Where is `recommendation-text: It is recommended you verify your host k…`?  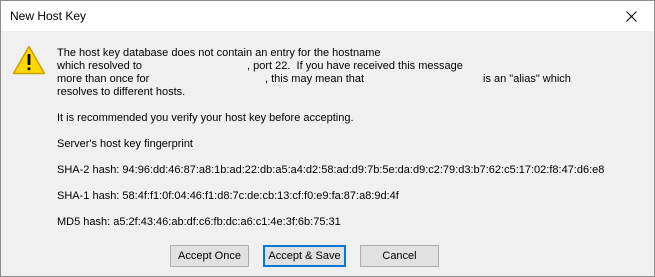
recommendation-text: It is recommended you verify your host k… is located at coordinates (205, 118).